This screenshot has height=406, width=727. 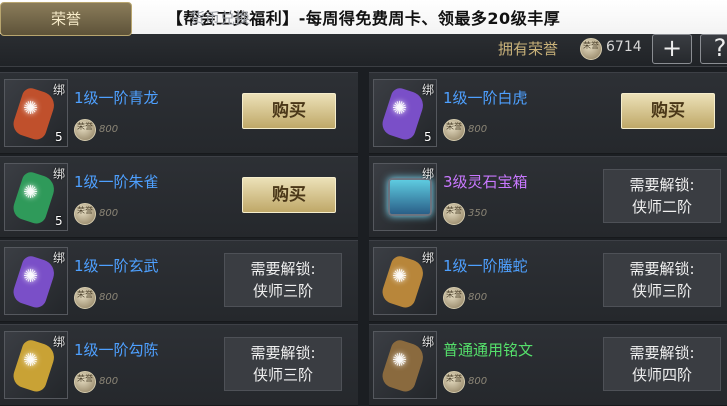 I want to click on treasure-chest-icon, so click(x=410, y=197).